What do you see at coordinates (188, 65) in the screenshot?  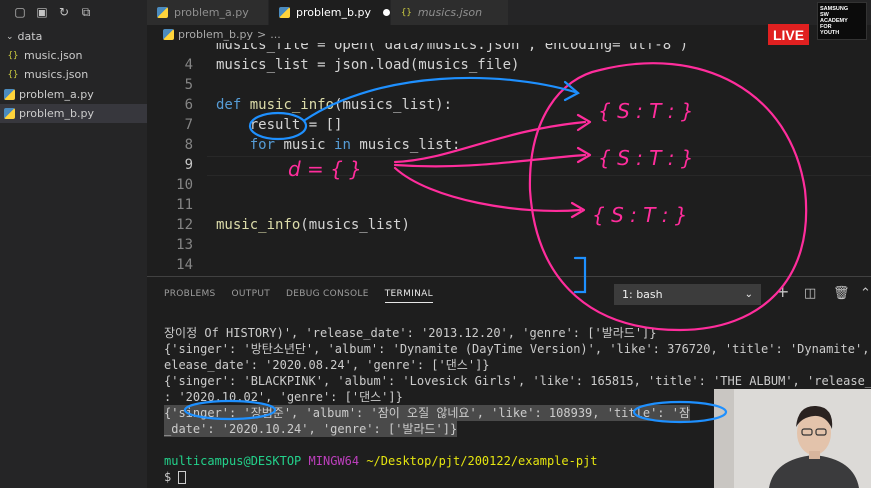 I see `line-number: 4` at bounding box center [188, 65].